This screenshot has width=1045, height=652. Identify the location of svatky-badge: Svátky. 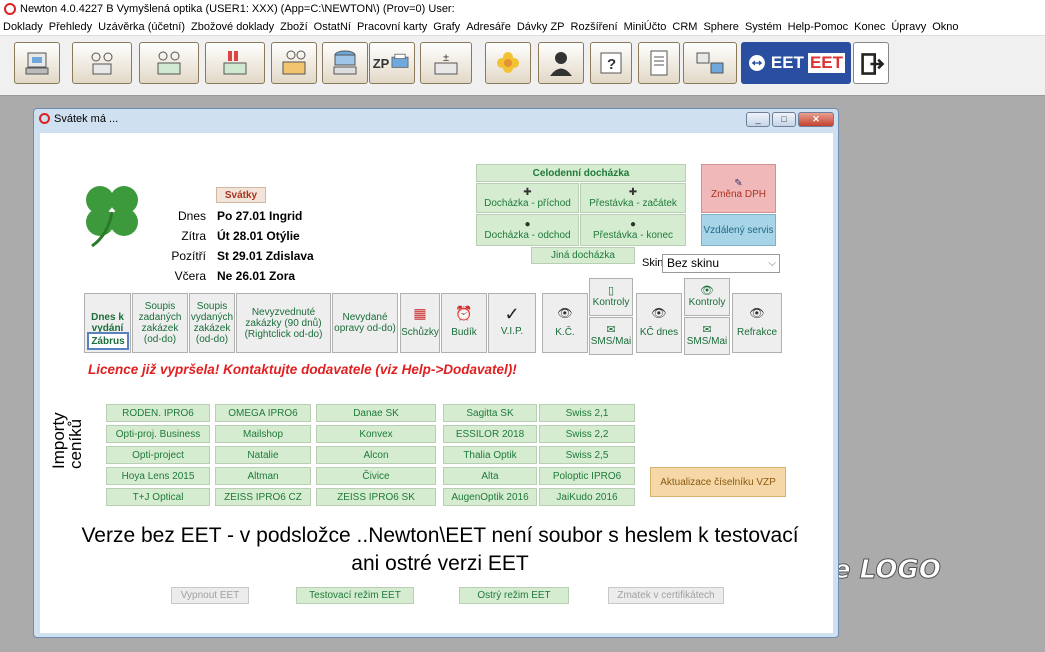
(241, 195).